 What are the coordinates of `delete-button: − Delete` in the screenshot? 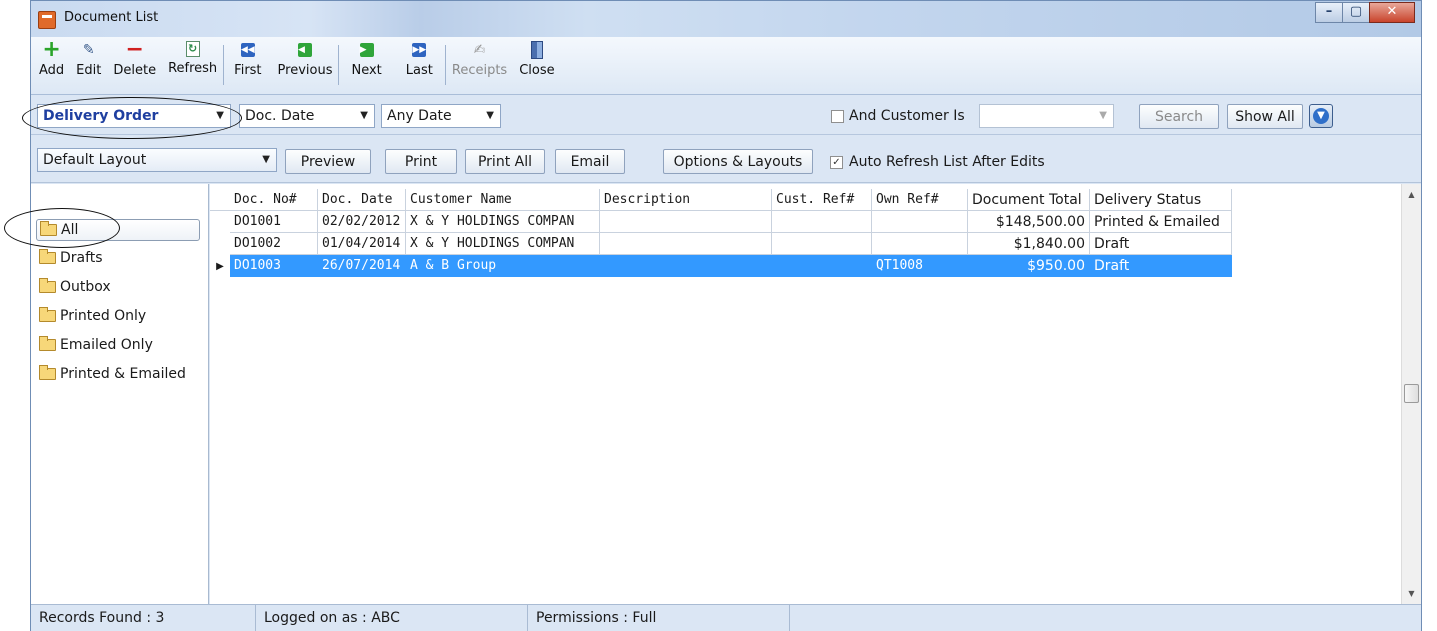 It's located at (134, 65).